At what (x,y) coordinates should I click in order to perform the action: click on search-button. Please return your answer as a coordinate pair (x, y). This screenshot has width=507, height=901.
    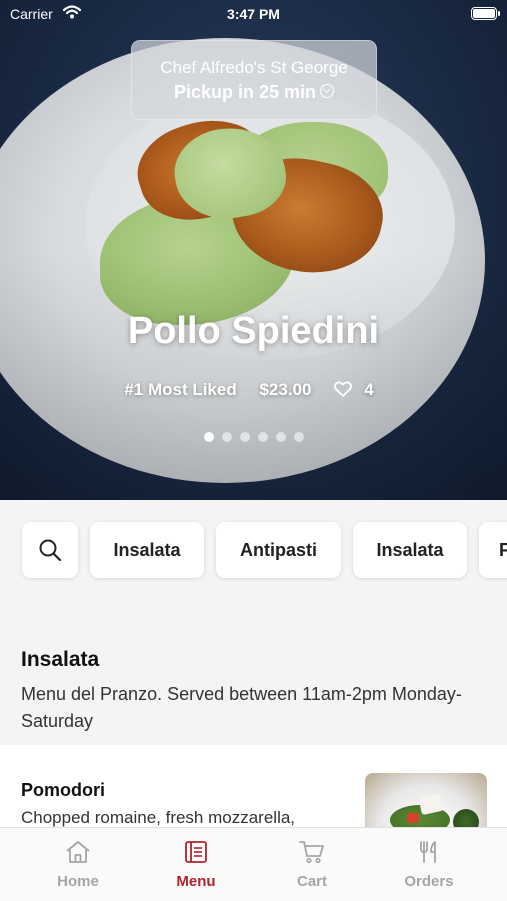
    Looking at the image, I should click on (50, 550).